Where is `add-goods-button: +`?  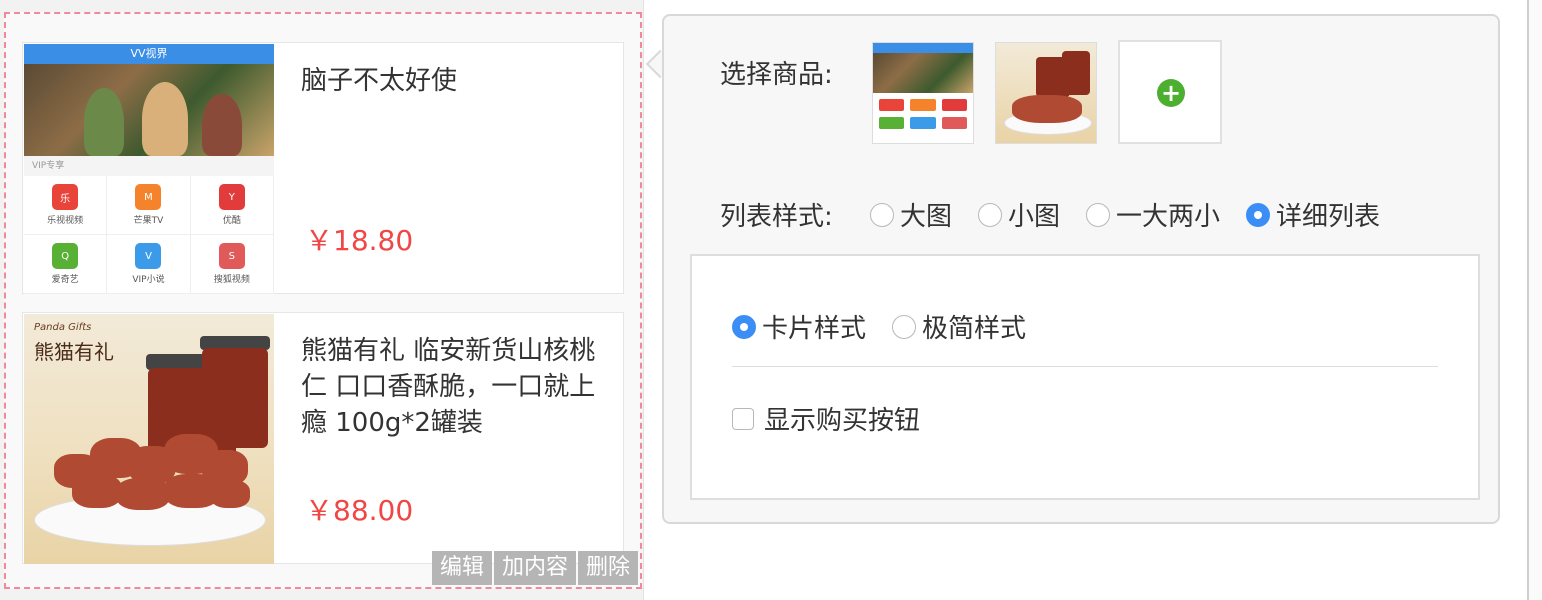
add-goods-button: + is located at coordinates (1170, 92).